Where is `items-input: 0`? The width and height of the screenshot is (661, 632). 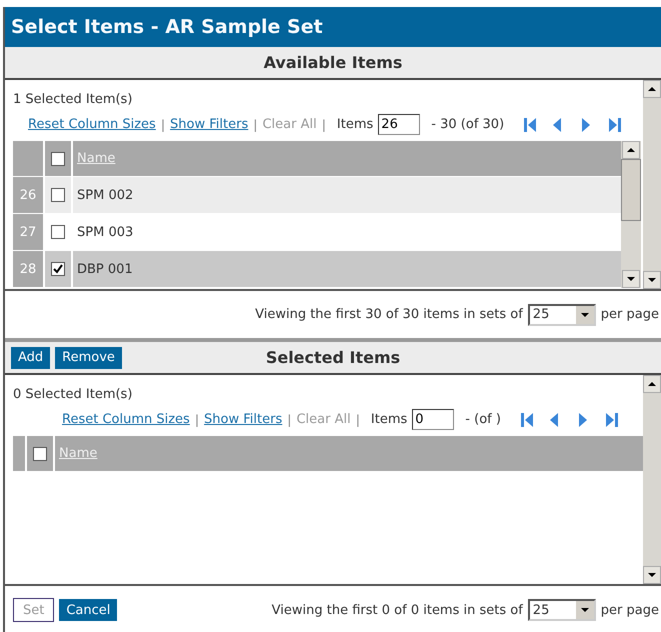
items-input: 0 is located at coordinates (433, 419).